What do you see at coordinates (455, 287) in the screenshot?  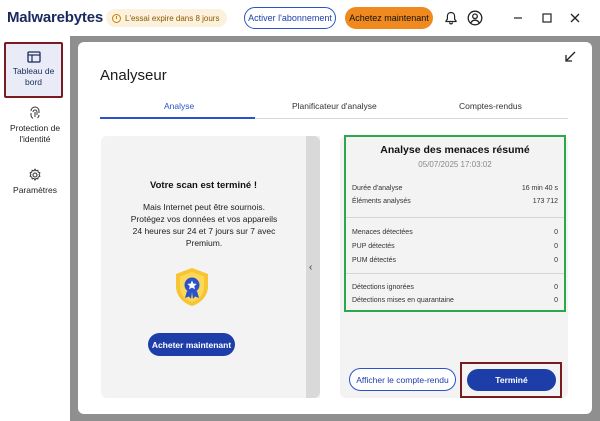 I see `summary-row: Détections ignorées 0` at bounding box center [455, 287].